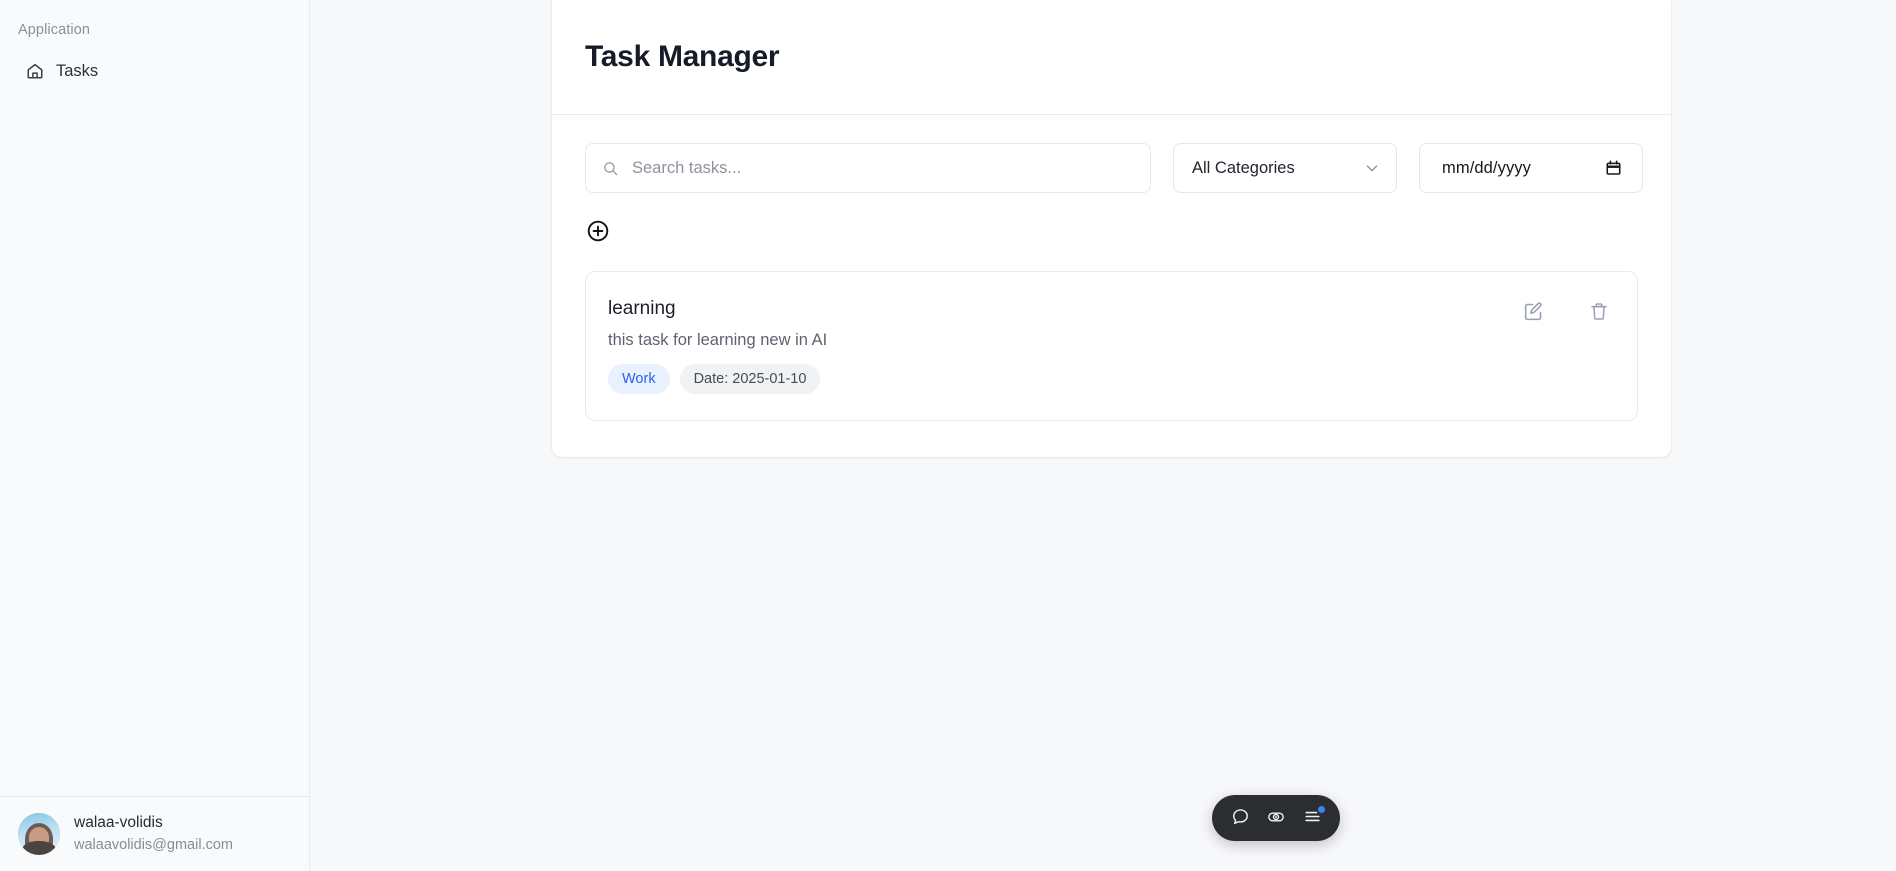 The height and width of the screenshot is (871, 1896). I want to click on search-icon, so click(611, 168).